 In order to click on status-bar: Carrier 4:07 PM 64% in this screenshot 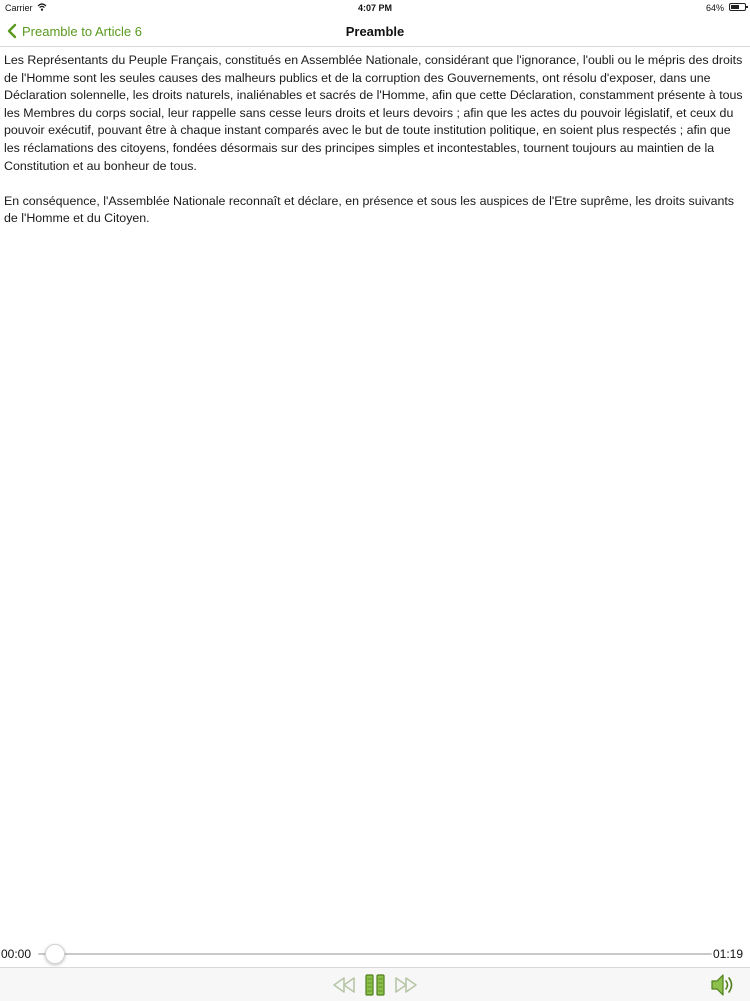, I will do `click(375, 8)`.